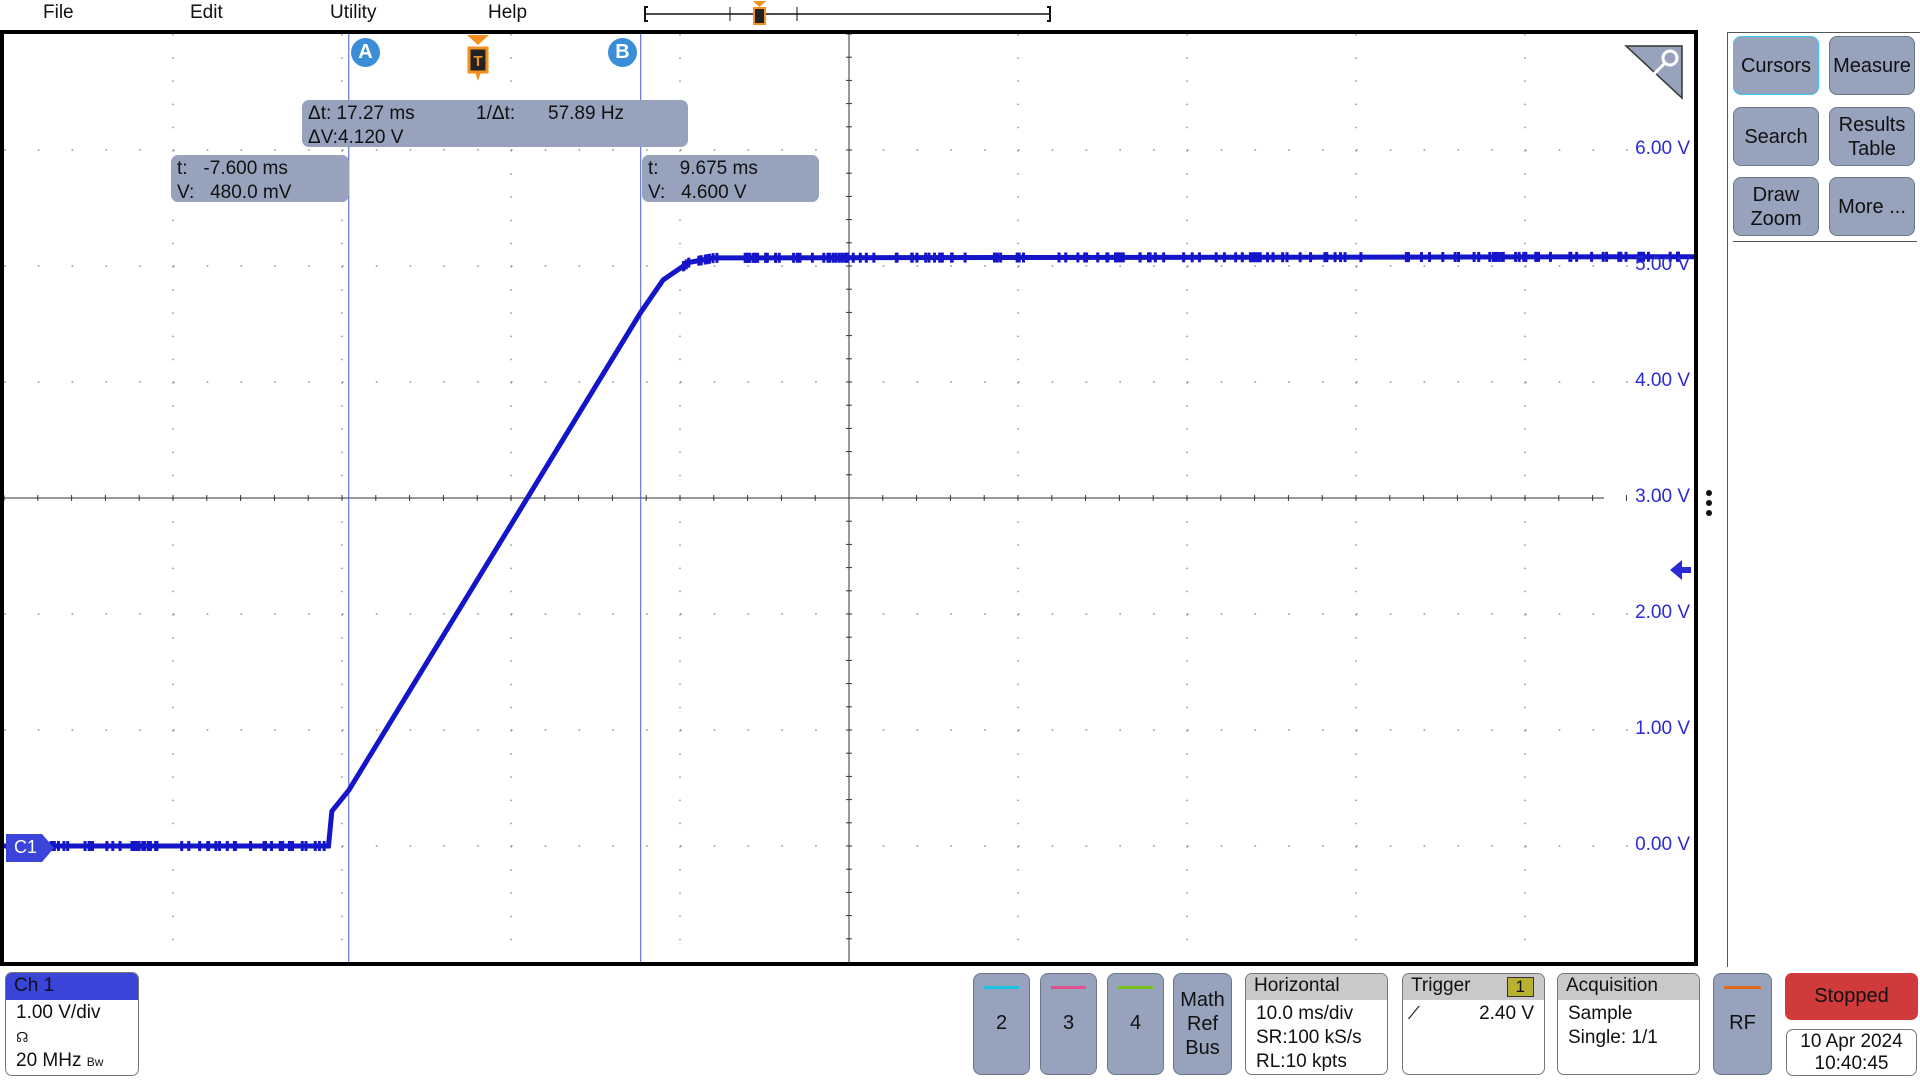 The width and height of the screenshot is (1920, 1080). I want to click on ch3-button: 3, so click(1068, 1024).